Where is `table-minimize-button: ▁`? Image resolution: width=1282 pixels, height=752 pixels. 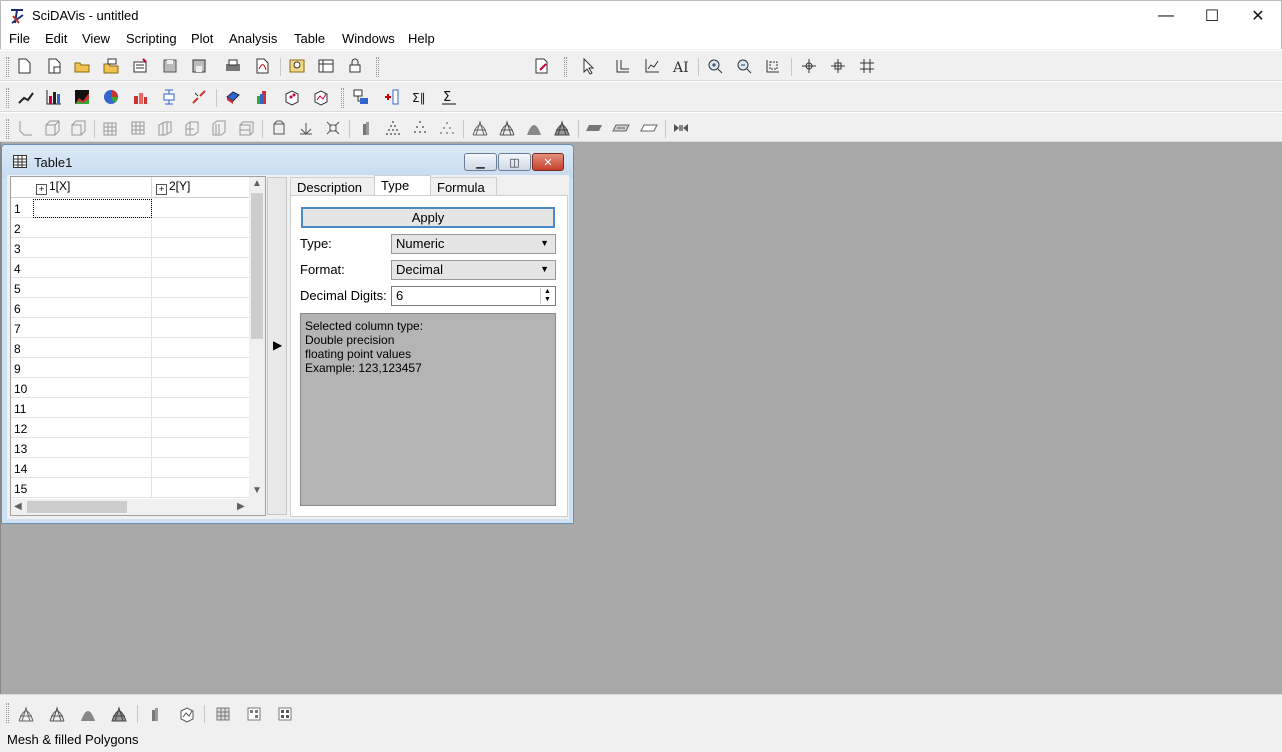
table-minimize-button: ▁ is located at coordinates (480, 162).